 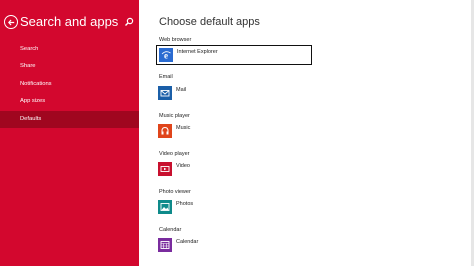 I want to click on section-label-web-browser: Web browser, so click(x=175, y=40).